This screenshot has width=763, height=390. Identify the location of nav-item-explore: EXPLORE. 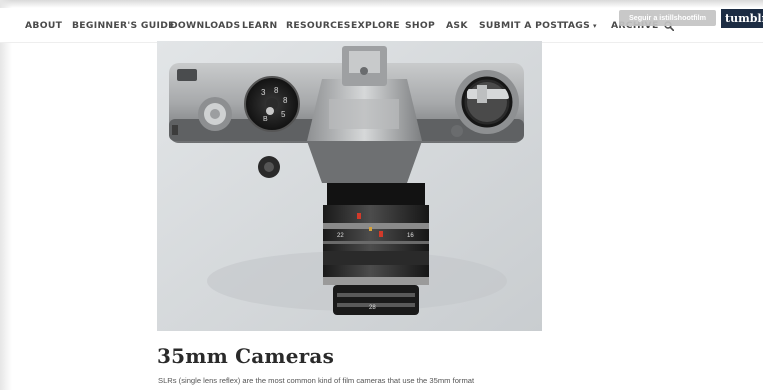
(375, 25).